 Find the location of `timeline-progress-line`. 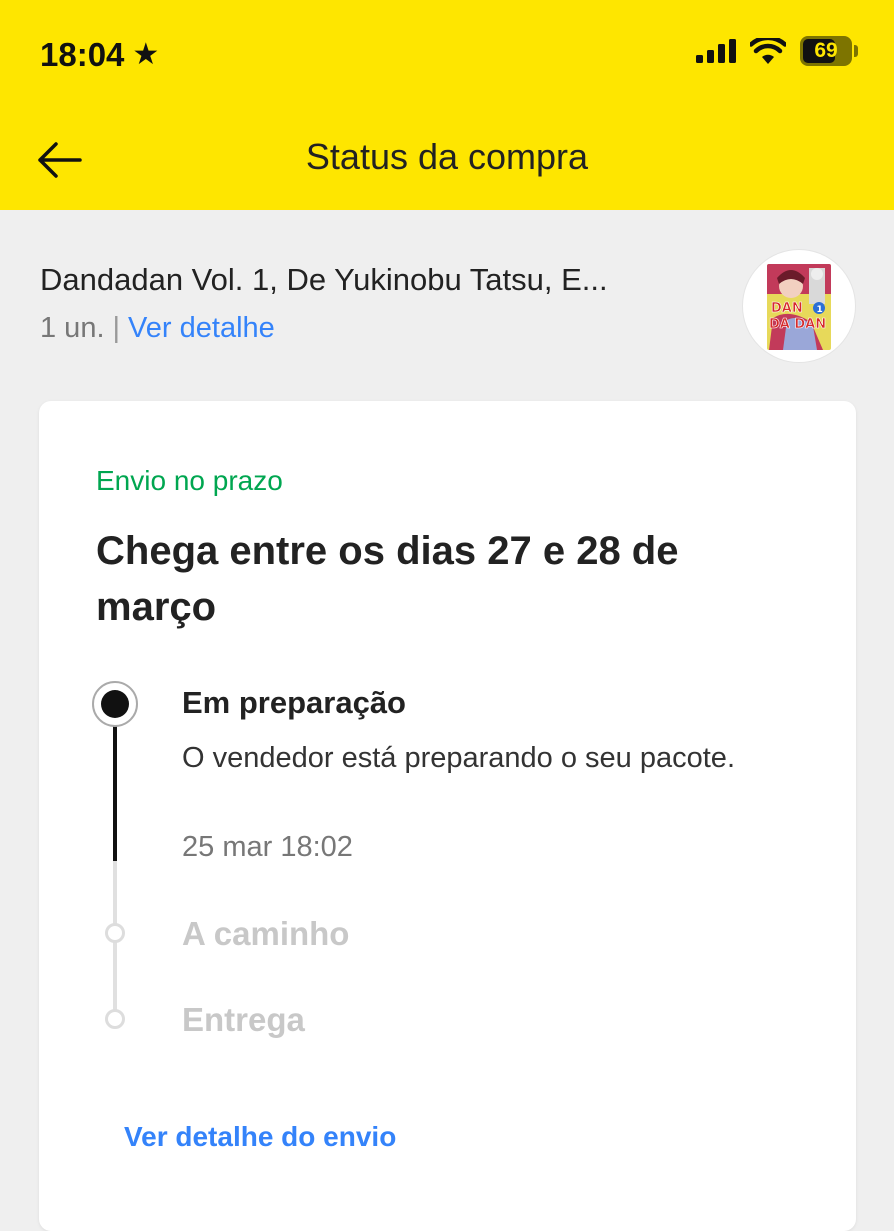

timeline-progress-line is located at coordinates (115, 791).